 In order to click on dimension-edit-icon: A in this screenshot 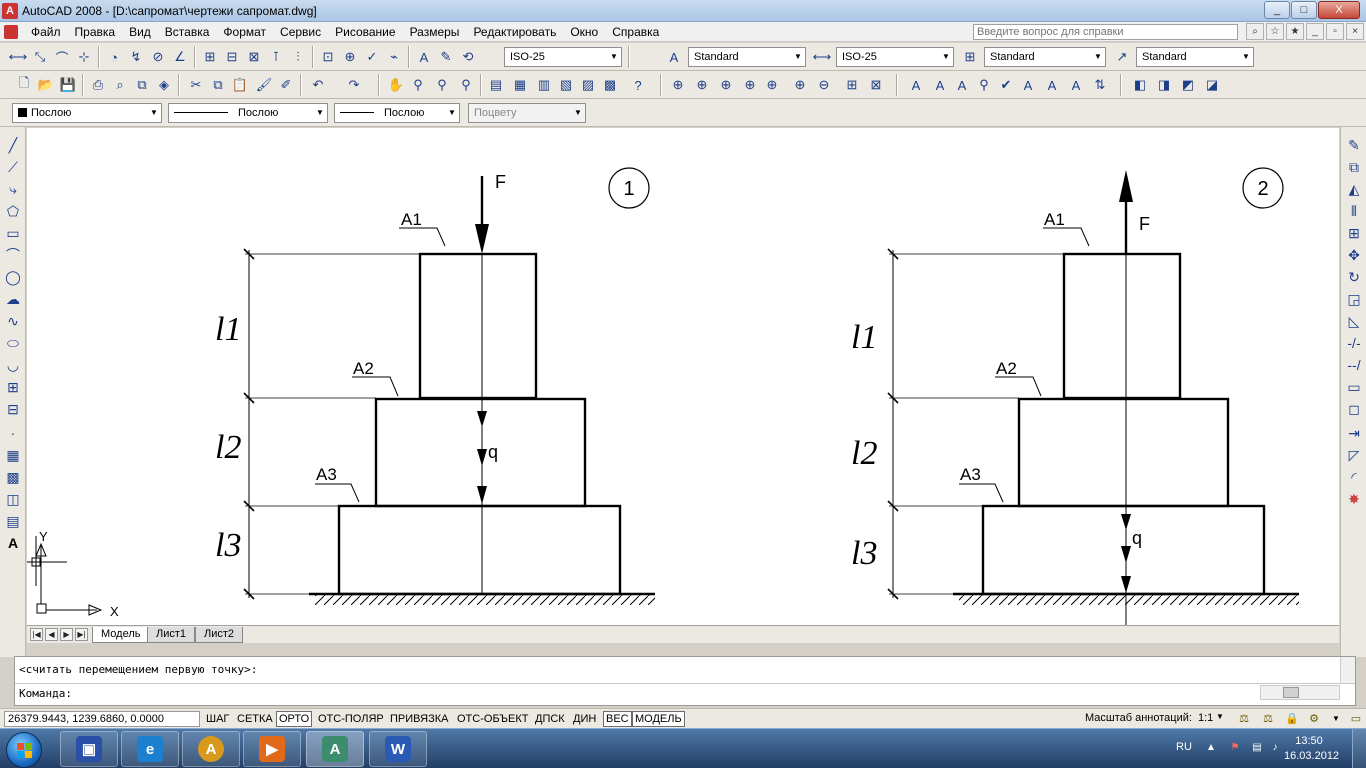, I will do `click(424, 57)`.